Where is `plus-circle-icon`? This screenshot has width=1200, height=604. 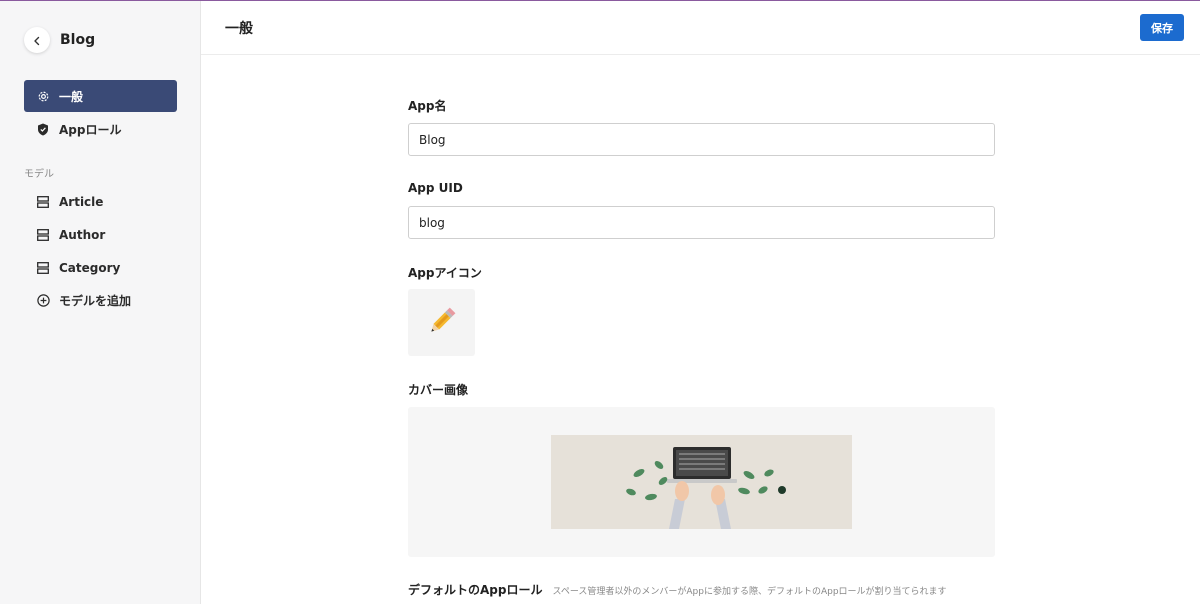
plus-circle-icon is located at coordinates (43, 300).